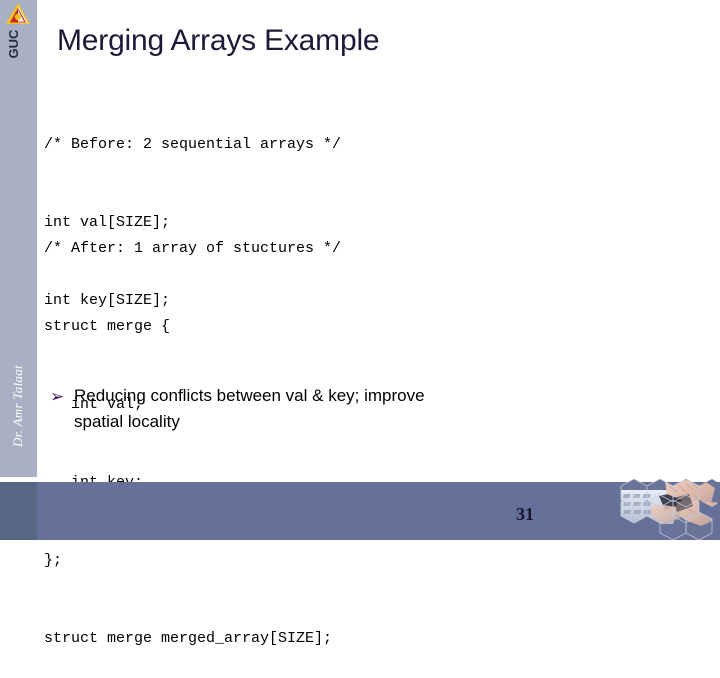  I want to click on hexagon-keyboard-hands-image, so click(663, 509).